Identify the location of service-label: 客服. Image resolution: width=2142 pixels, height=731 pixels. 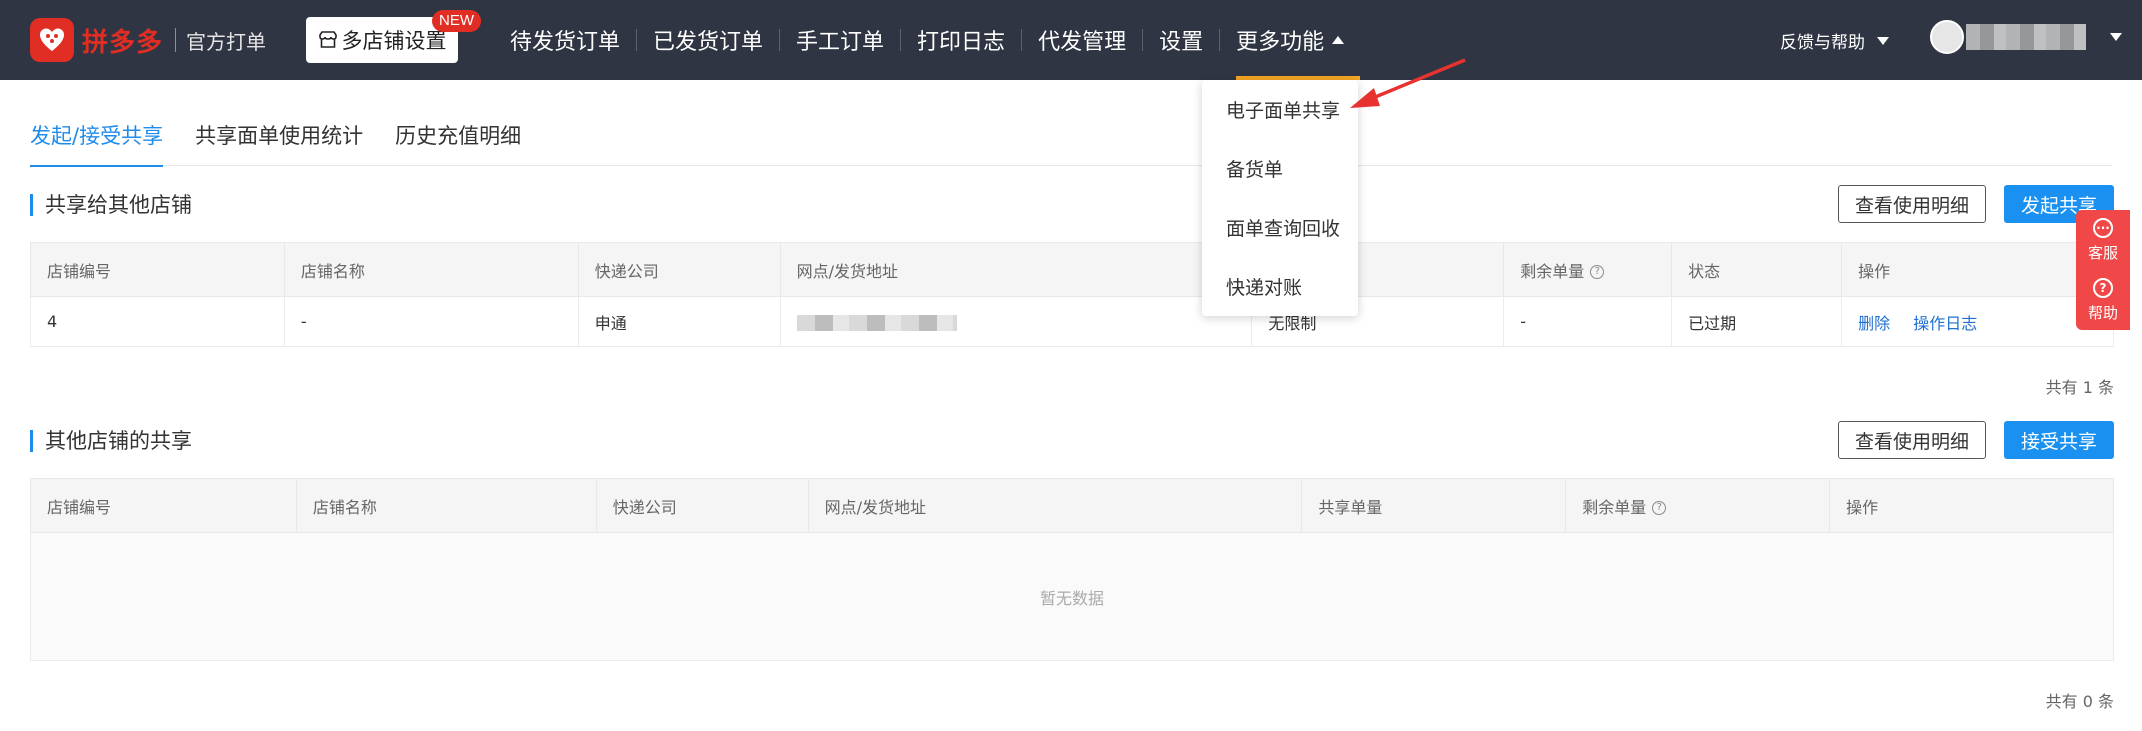
(2102, 252).